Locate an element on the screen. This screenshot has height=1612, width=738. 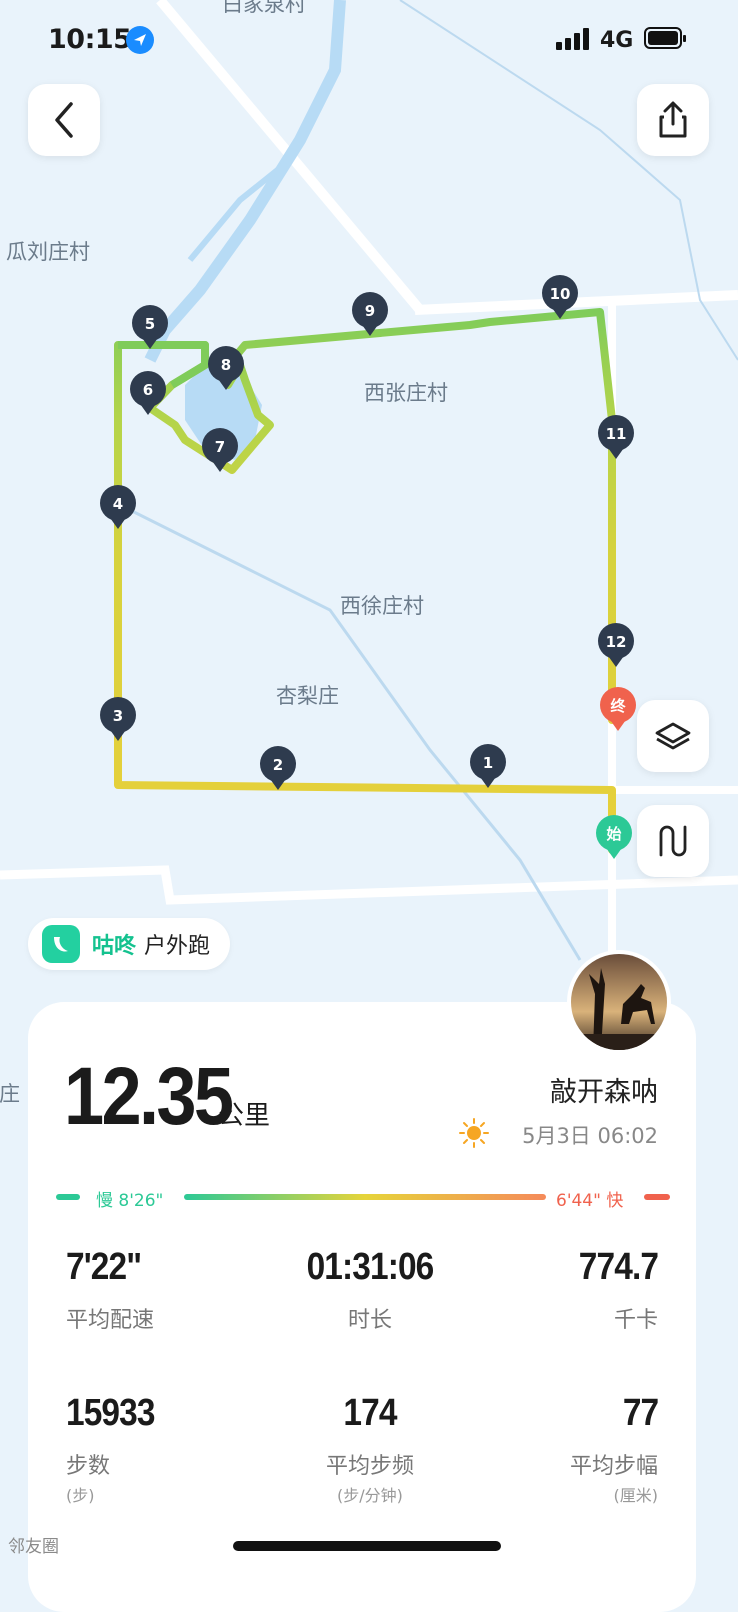
codoon-logo-icon is located at coordinates (61, 944).